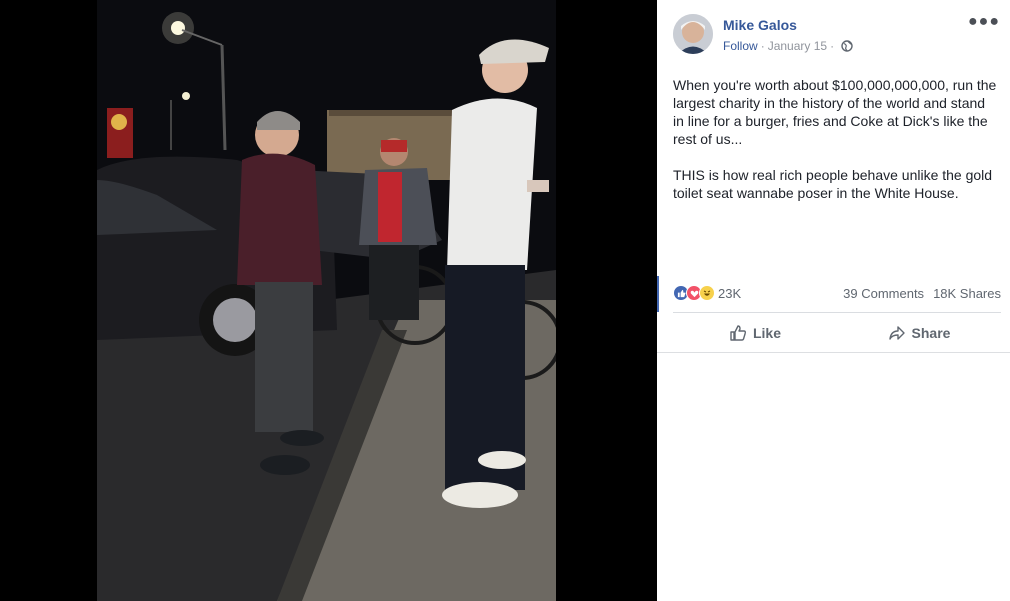  I want to click on follow-link: Follow, so click(740, 46).